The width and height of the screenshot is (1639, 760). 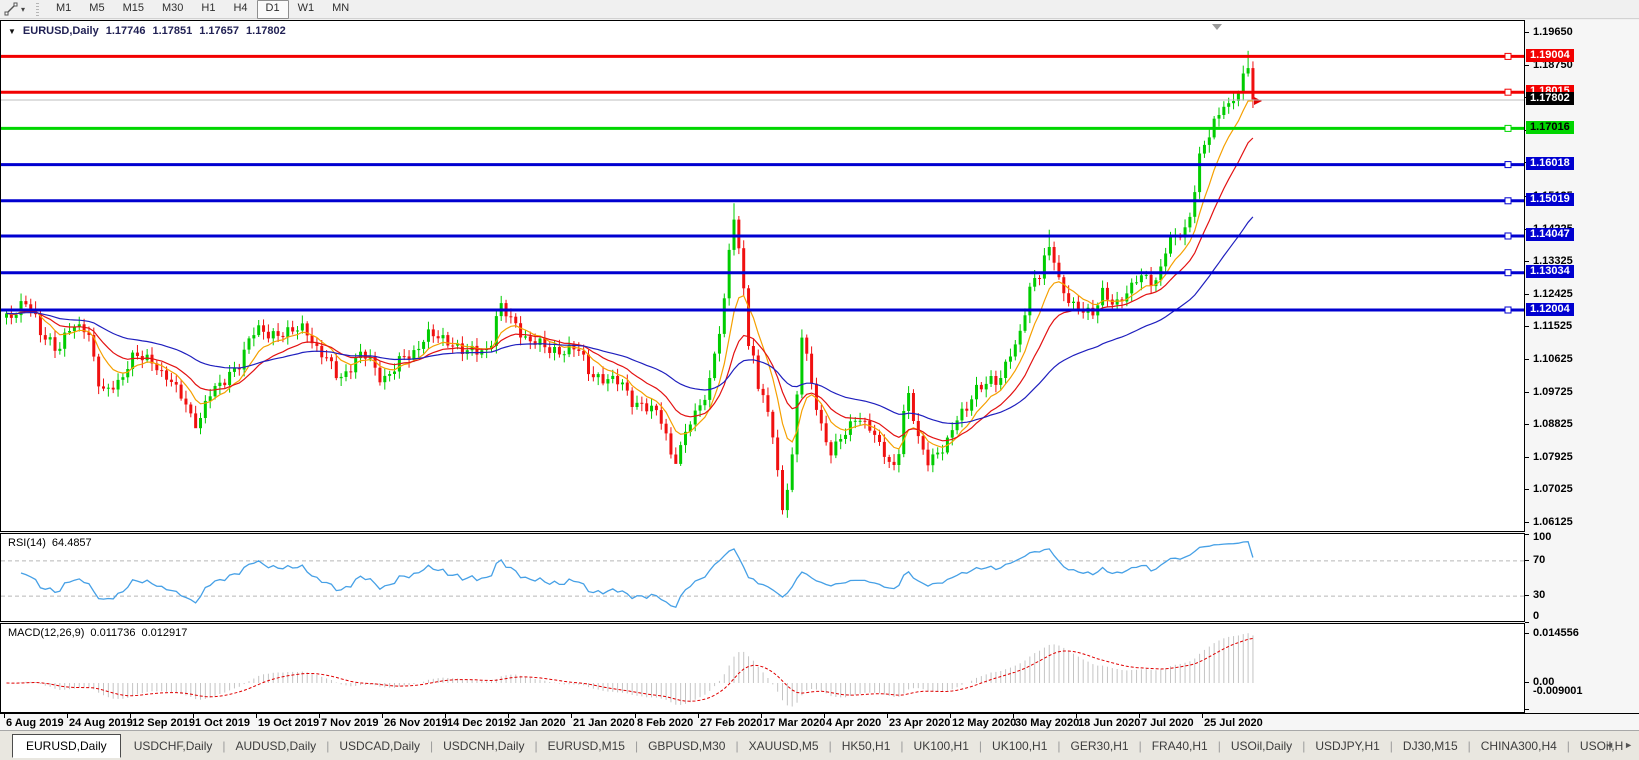 I want to click on date-label: 7 Jul 2020, so click(x=1167, y=723).